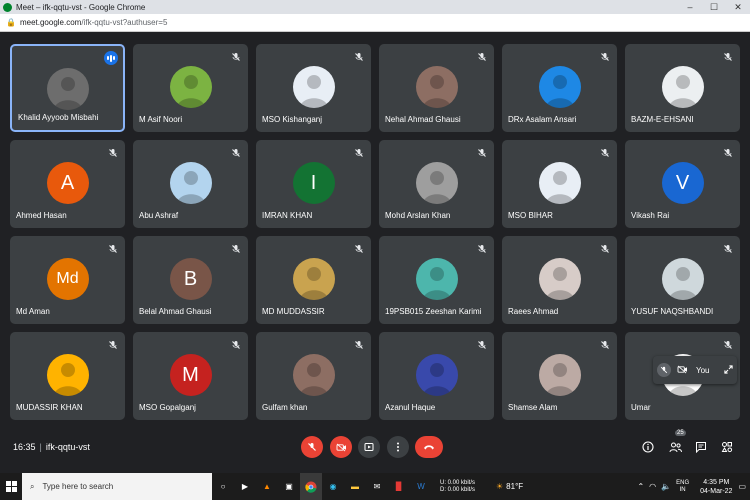 The image size is (750, 500). What do you see at coordinates (418, 215) in the screenshot?
I see `participant-name: Mohd Arslan Khan` at bounding box center [418, 215].